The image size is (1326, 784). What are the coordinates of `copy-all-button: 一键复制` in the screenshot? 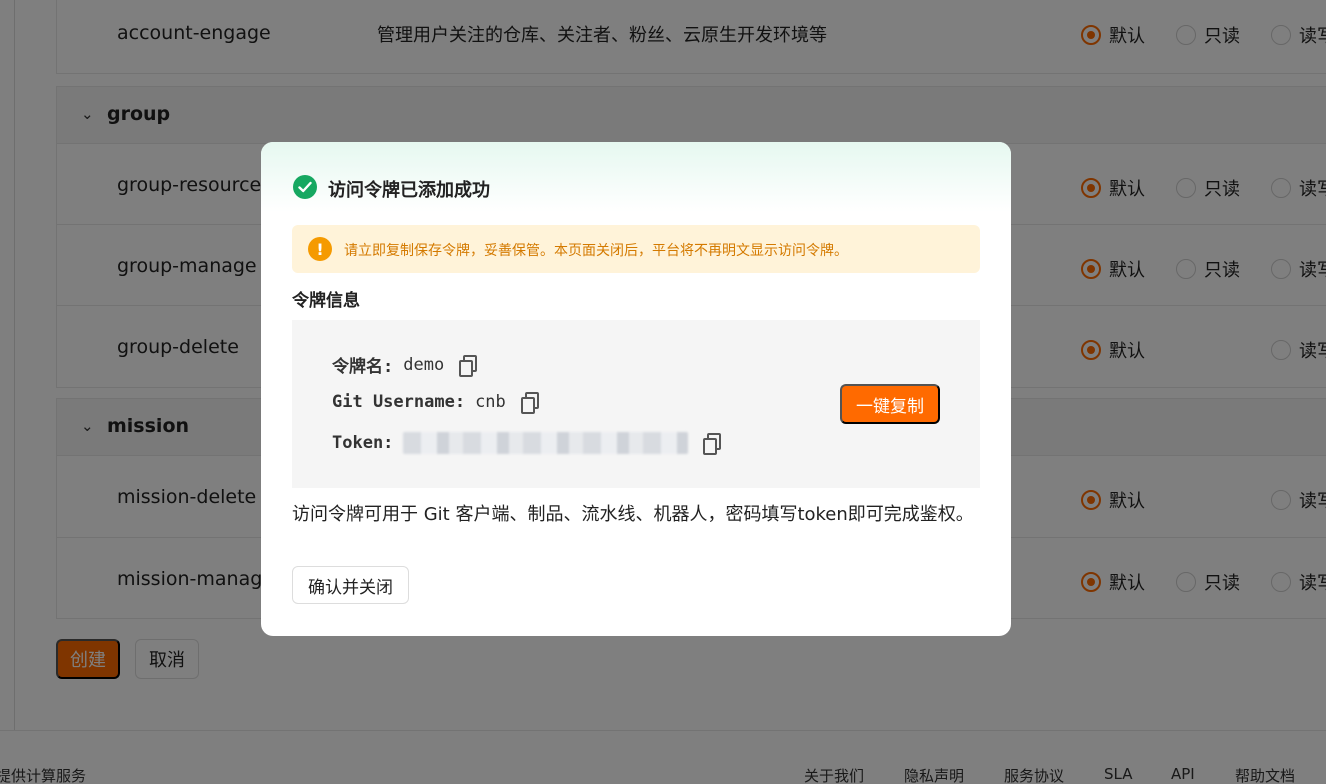 It's located at (890, 404).